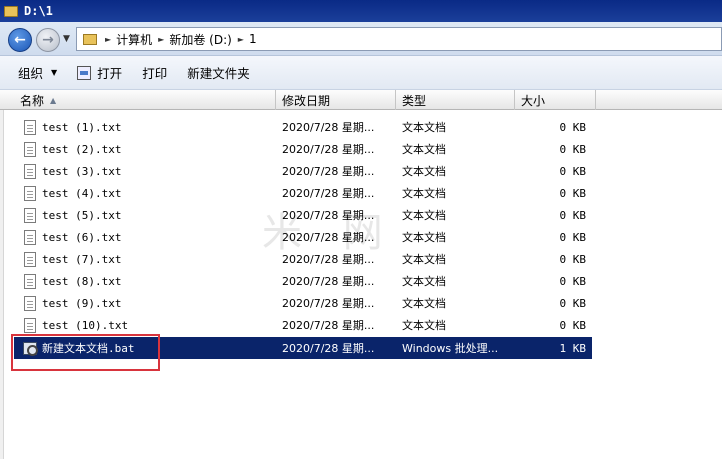  I want to click on file-name: test (5).txt, so click(82, 215).